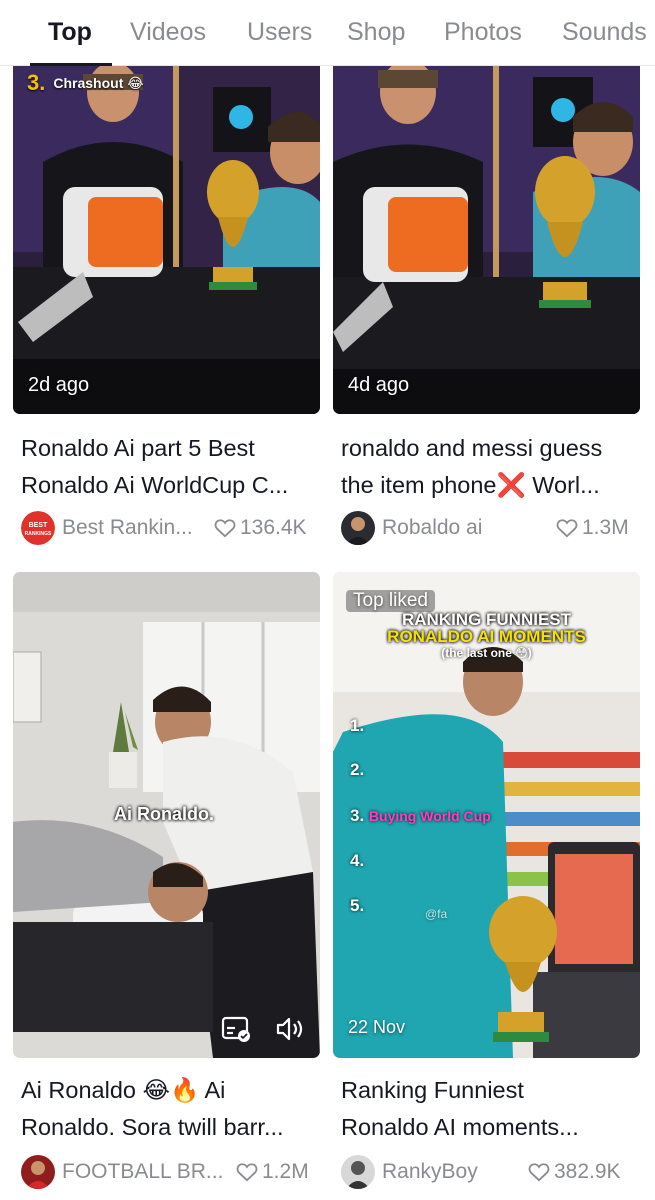 The height and width of the screenshot is (1200, 655). I want to click on avatar: BEST RANKINGS, so click(38, 528).